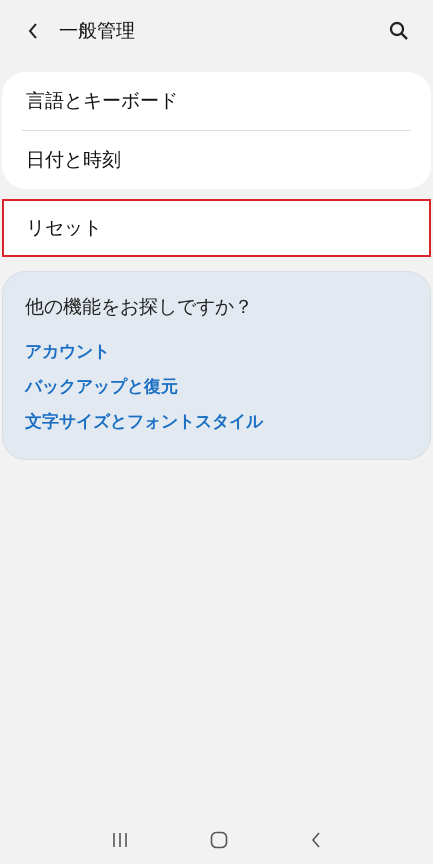 Image resolution: width=433 pixels, height=864 pixels. I want to click on recent-apps-icon, so click(119, 840).